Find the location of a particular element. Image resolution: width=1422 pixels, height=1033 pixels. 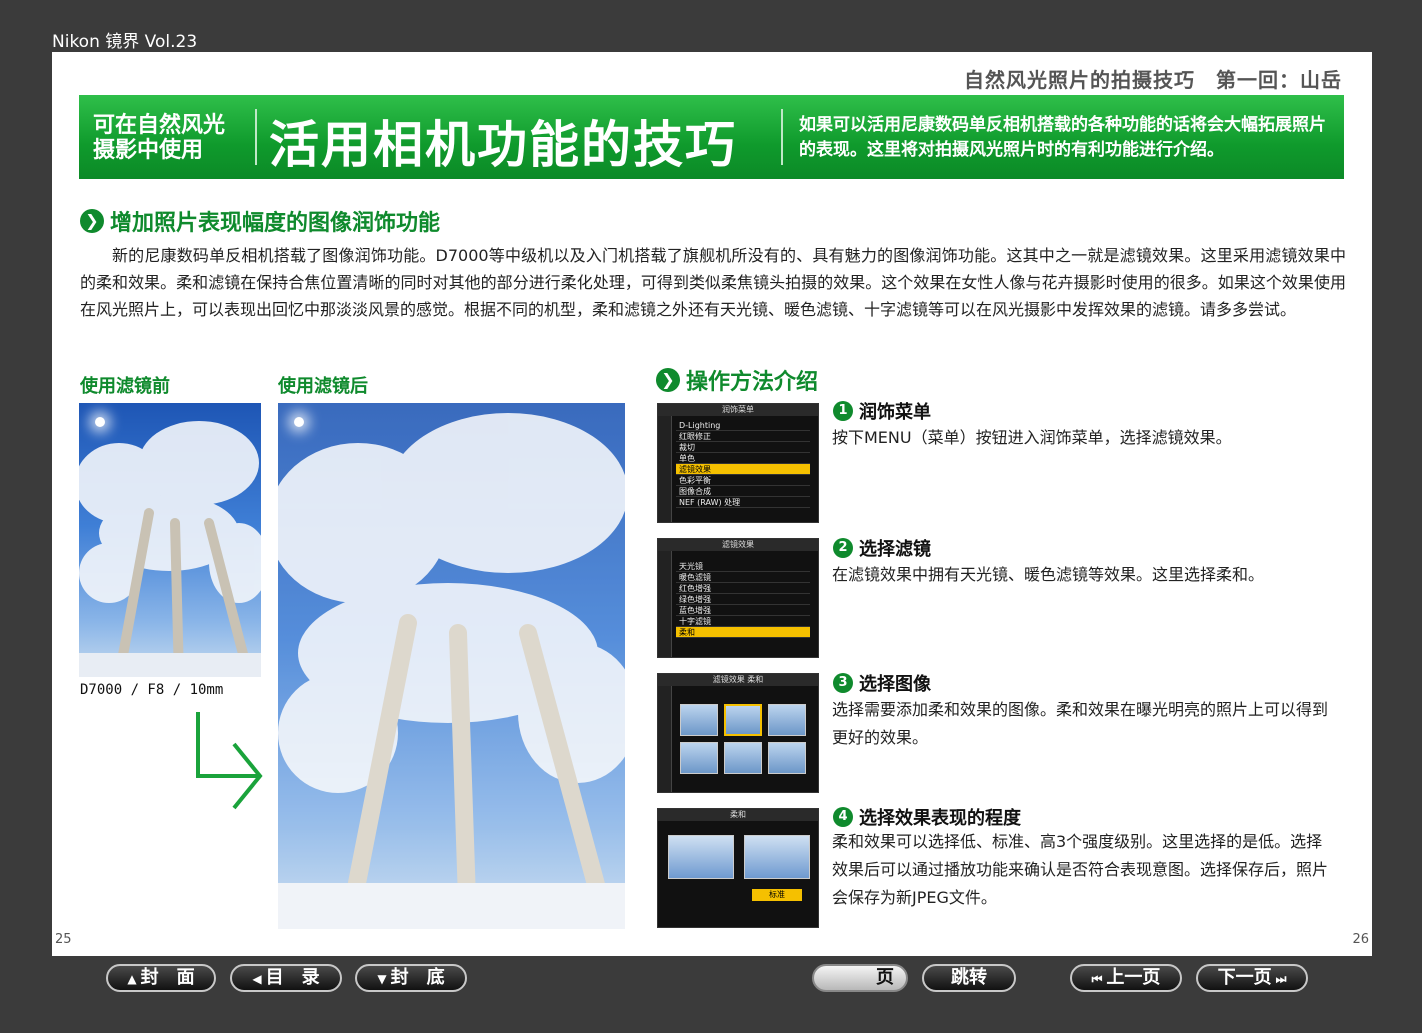

cover-button: ▲ 封 面 is located at coordinates (161, 978).